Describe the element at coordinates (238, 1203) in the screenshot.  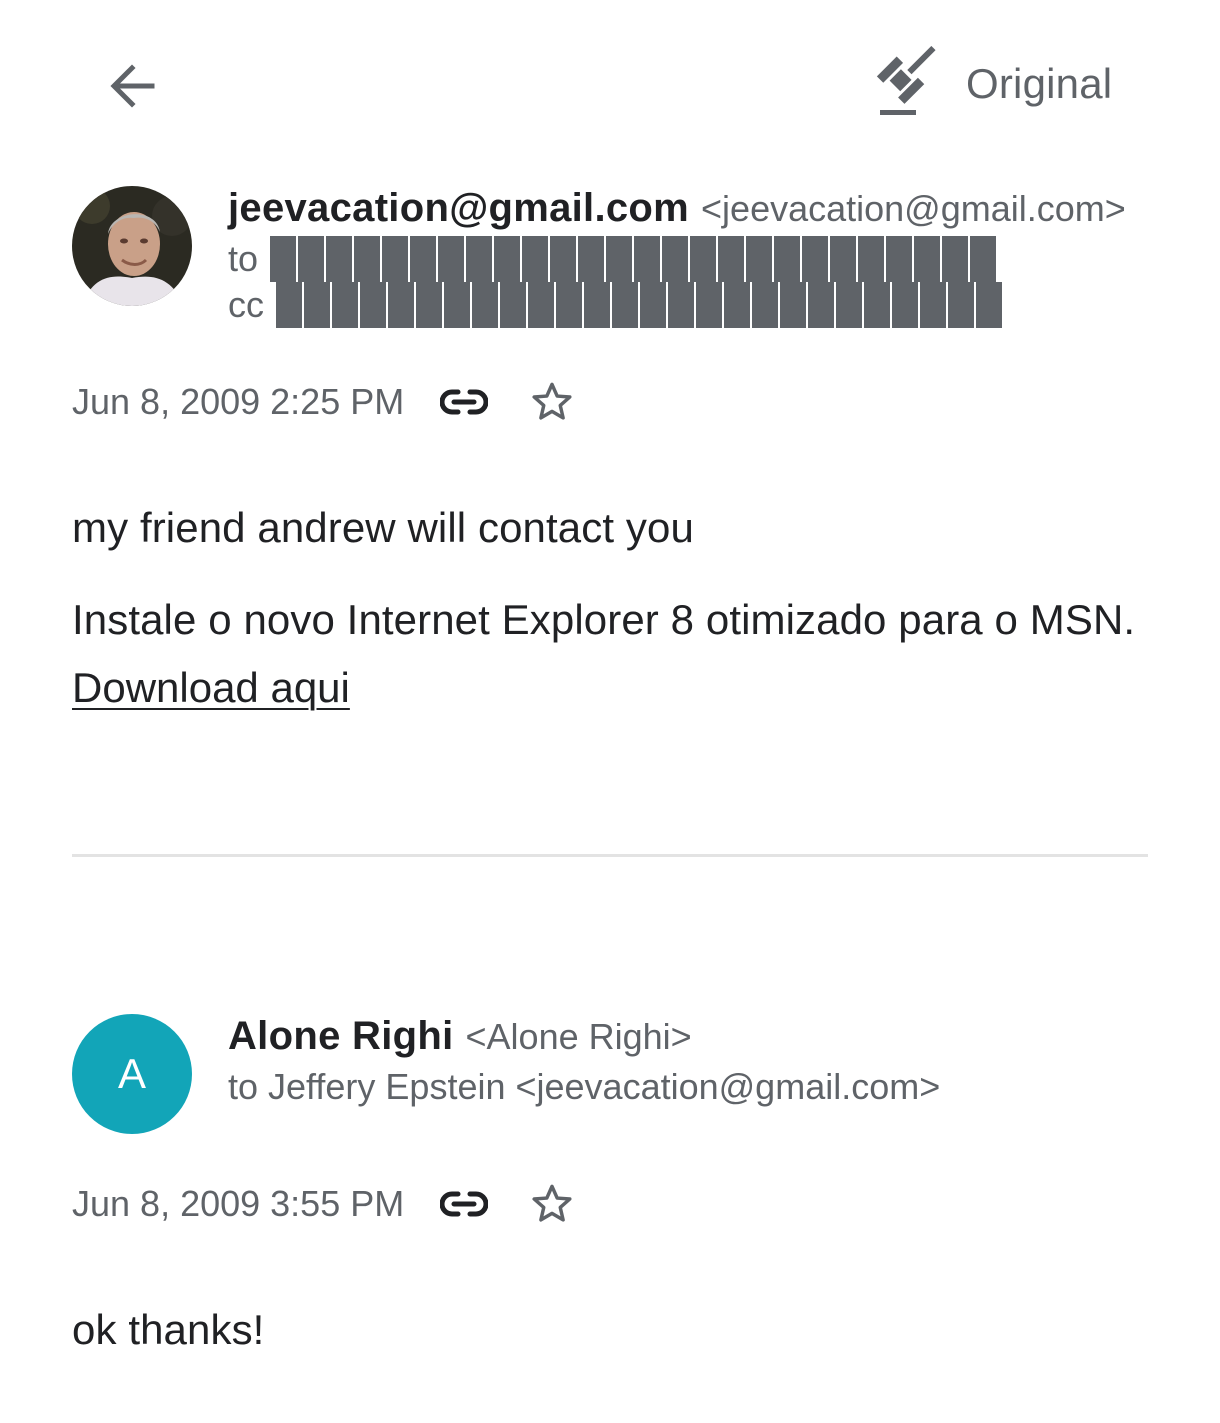
I see `message-date: Jun 8, 2009 3:55 PM` at that location.